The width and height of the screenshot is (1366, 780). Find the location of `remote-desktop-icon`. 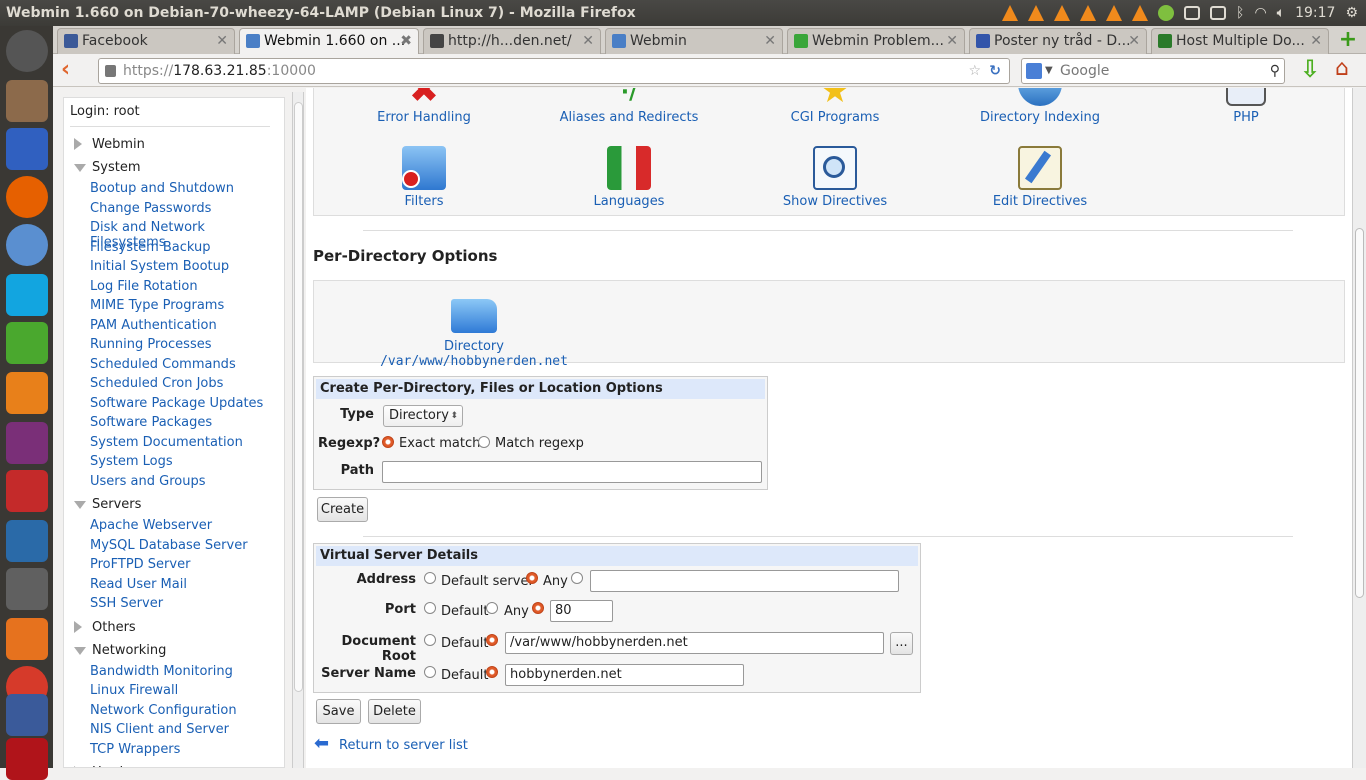

remote-desktop-icon is located at coordinates (27, 149).